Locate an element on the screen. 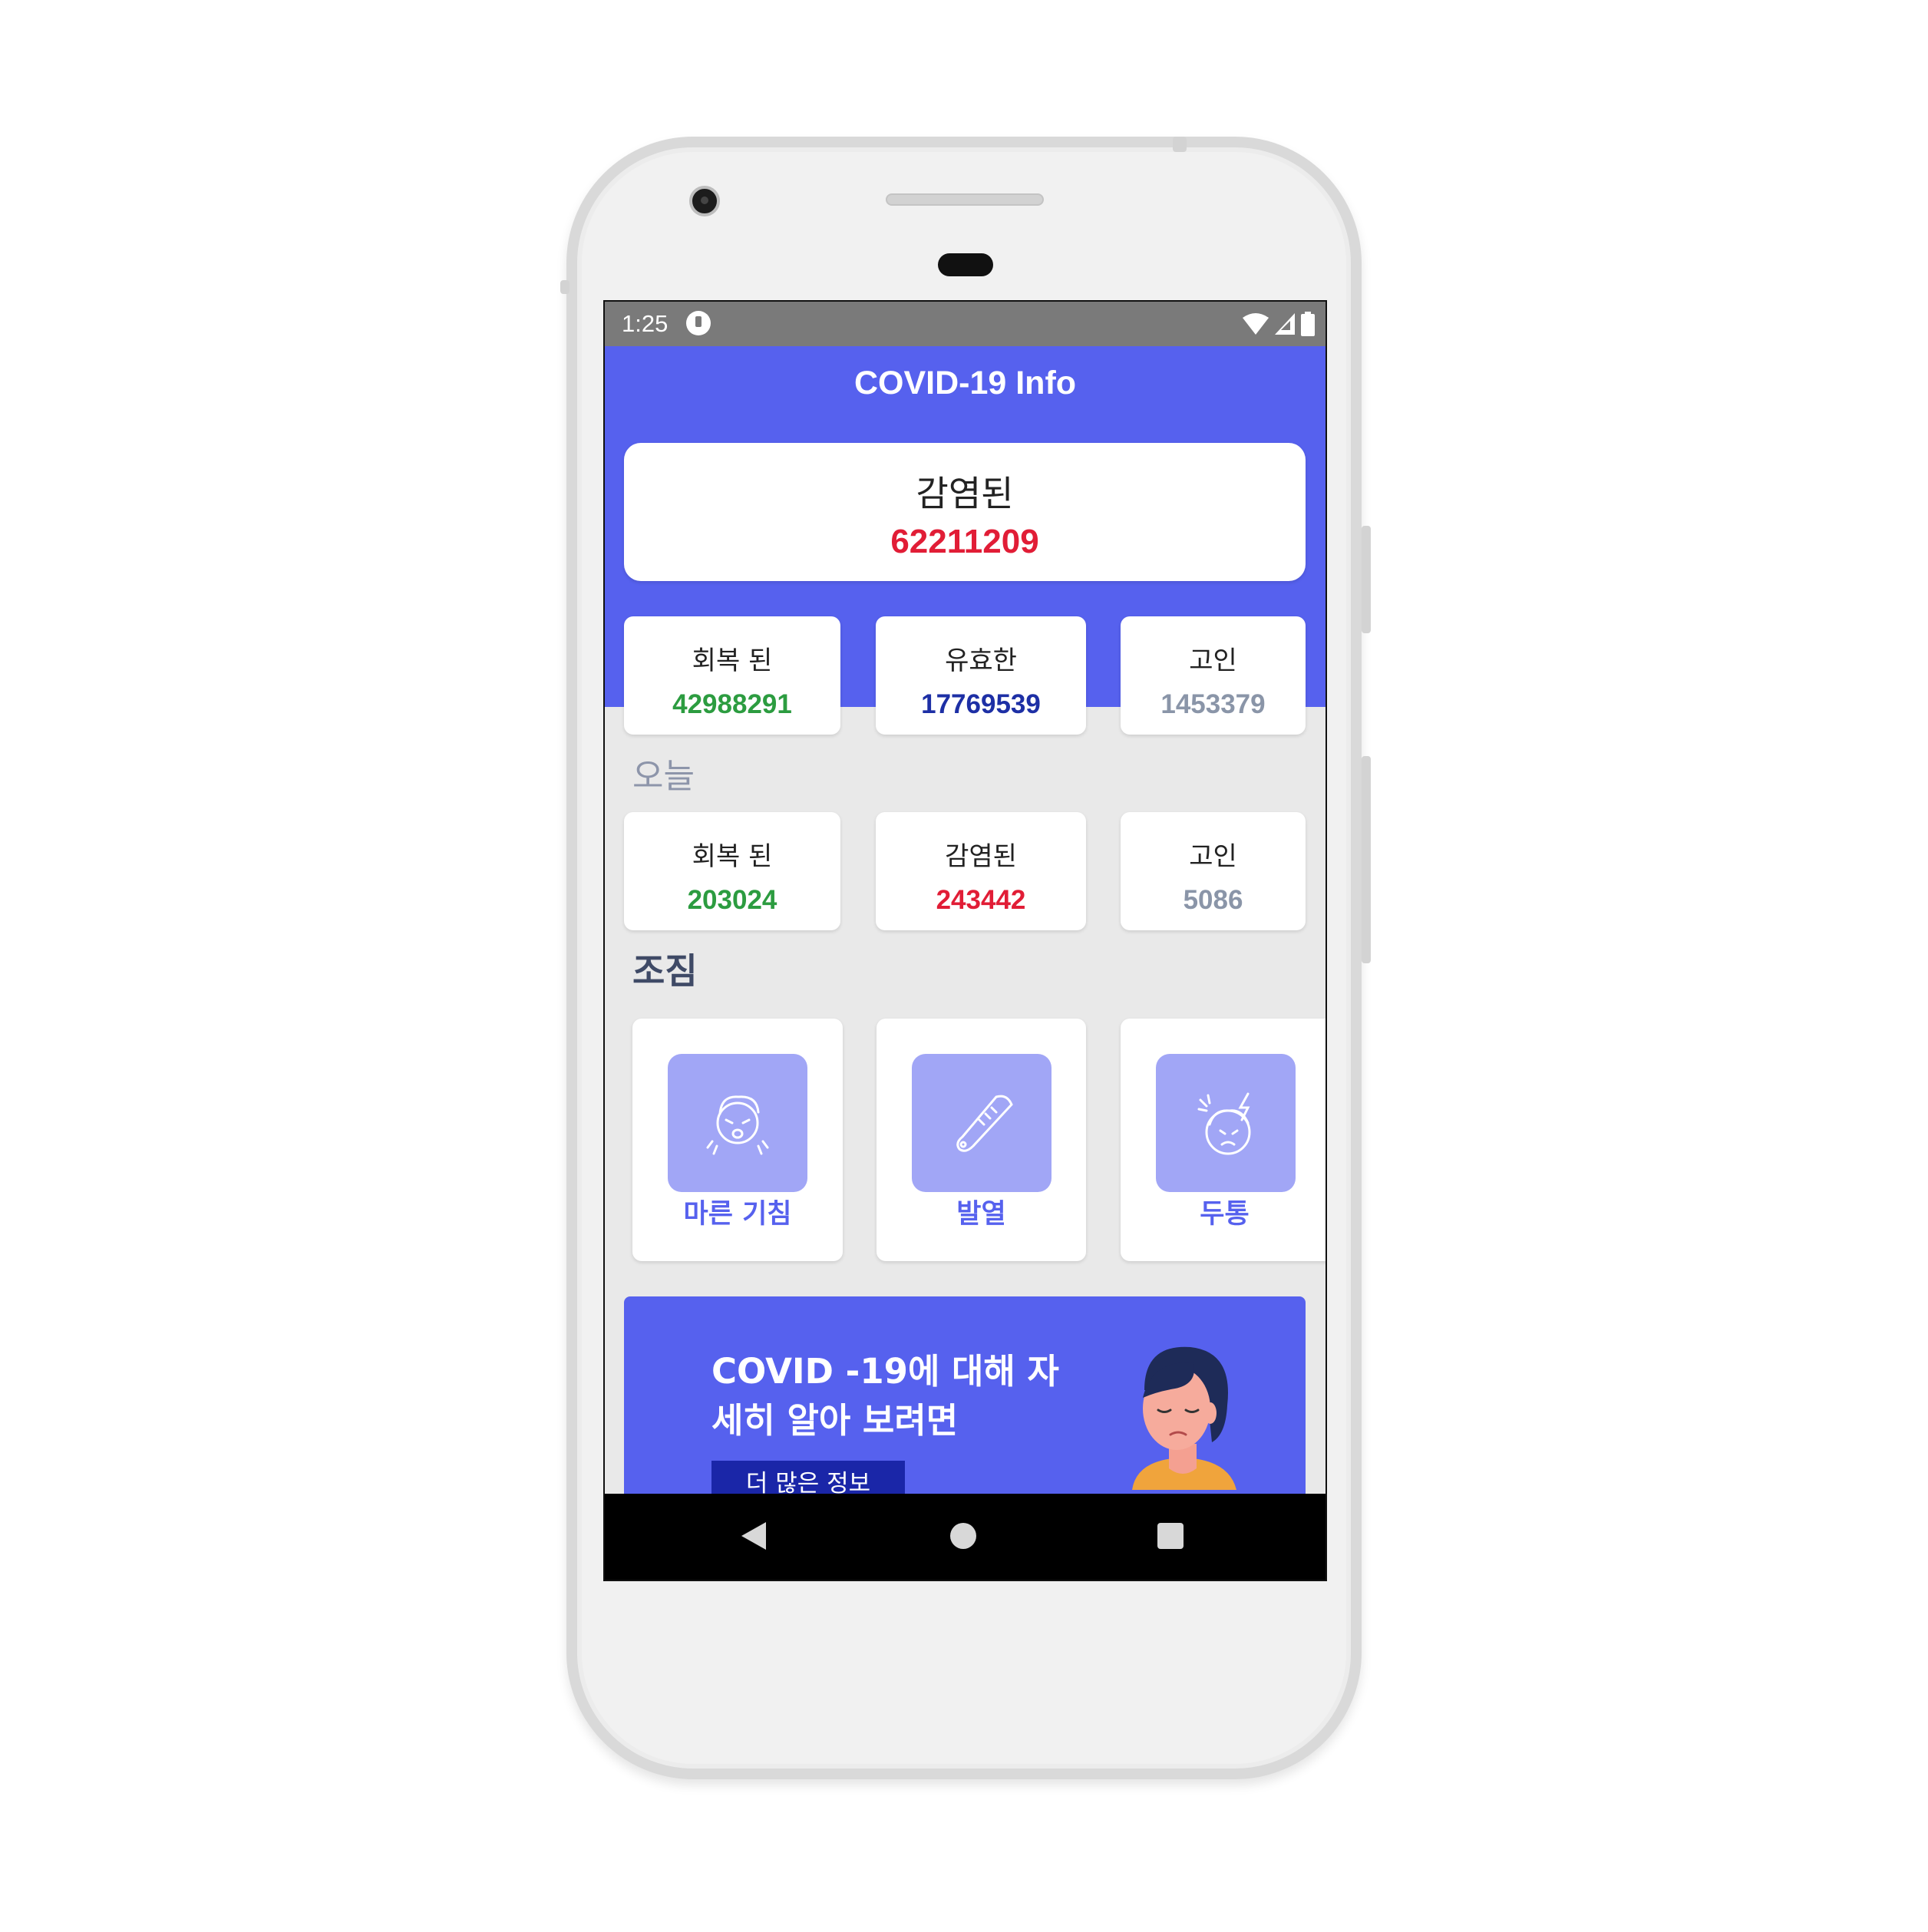 Image resolution: width=1928 pixels, height=1932 pixels. thermometer-icon is located at coordinates (982, 1123).